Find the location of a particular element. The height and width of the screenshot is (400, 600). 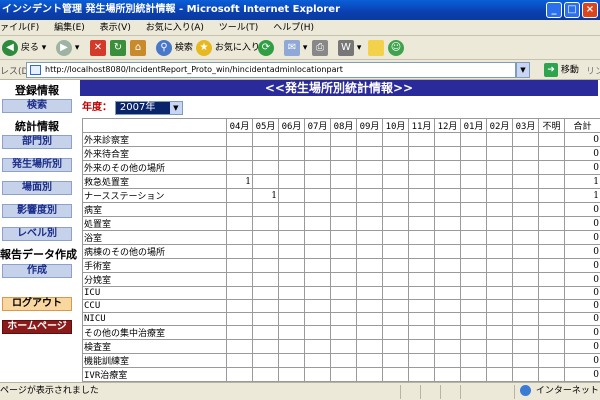

print-button: ⎙ is located at coordinates (320, 48).